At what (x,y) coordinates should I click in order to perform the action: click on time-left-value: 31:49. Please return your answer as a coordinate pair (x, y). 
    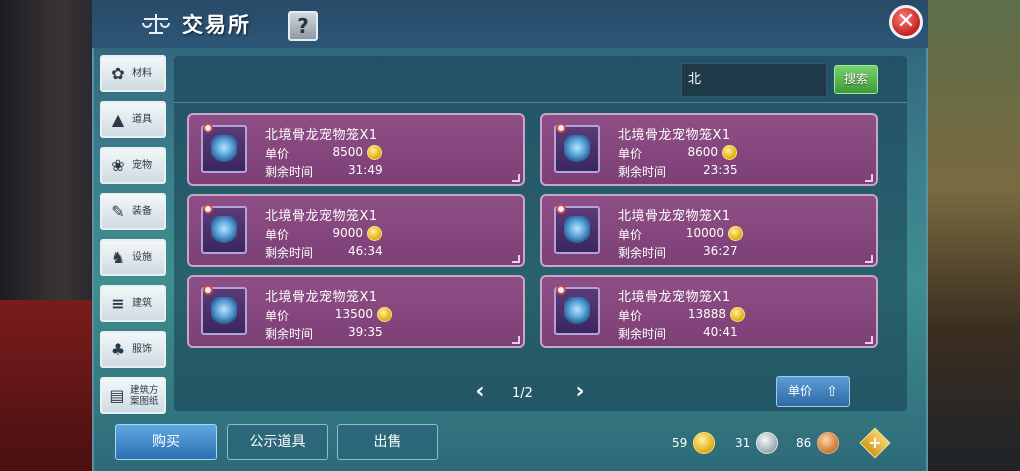
    Looking at the image, I should click on (365, 170).